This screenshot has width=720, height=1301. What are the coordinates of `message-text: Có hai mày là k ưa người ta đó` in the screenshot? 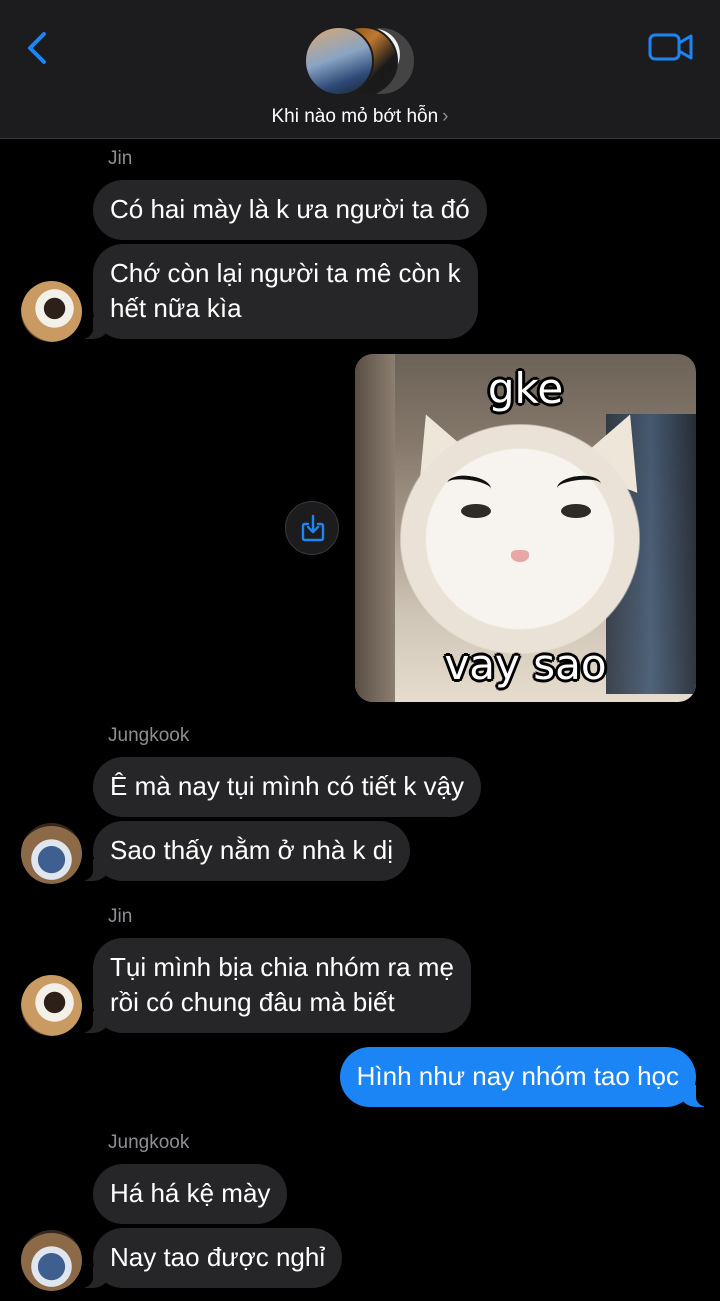 It's located at (290, 209).